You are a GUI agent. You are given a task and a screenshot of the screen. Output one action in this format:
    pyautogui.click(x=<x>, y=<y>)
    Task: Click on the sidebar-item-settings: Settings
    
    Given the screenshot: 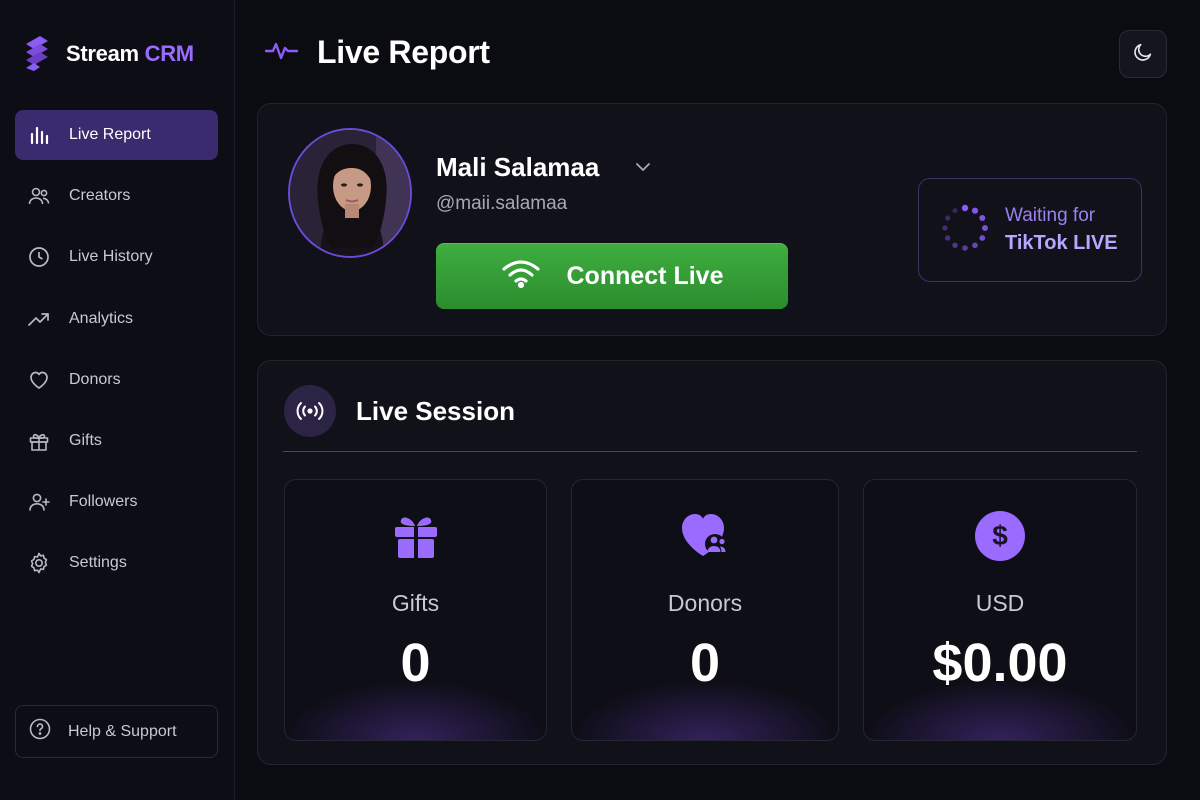 What is the action you would take?
    pyautogui.click(x=116, y=563)
    